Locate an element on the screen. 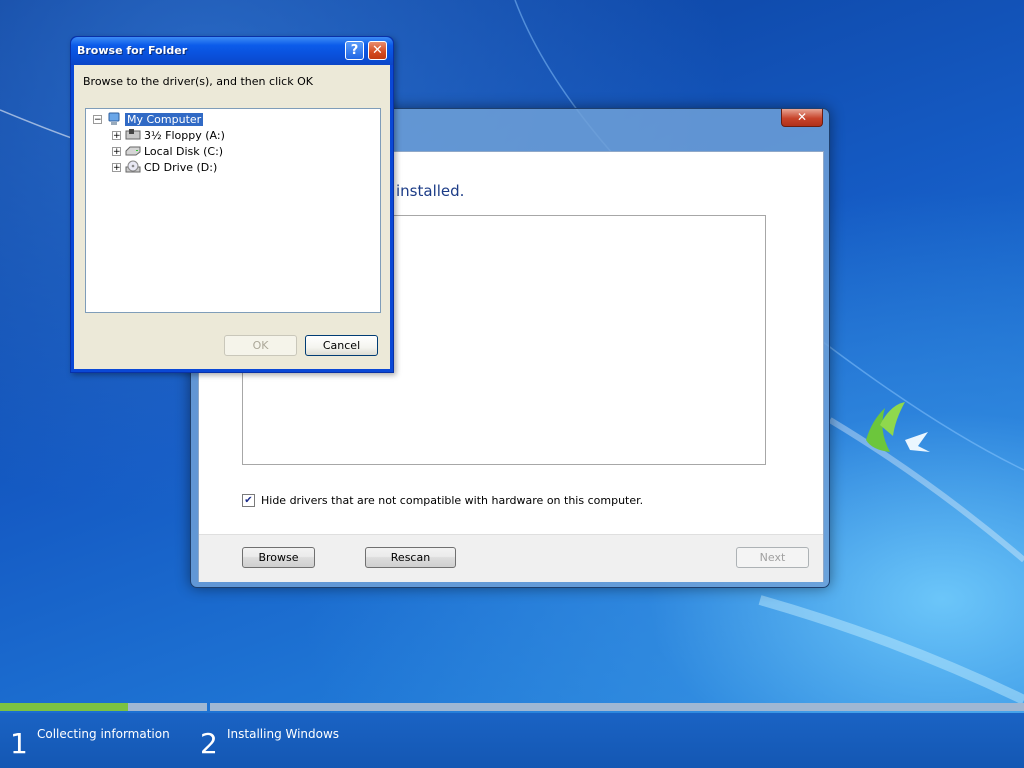 Image resolution: width=1024 pixels, height=768 pixels. tree-item-label: 3½ Floppy (A:) is located at coordinates (184, 135).